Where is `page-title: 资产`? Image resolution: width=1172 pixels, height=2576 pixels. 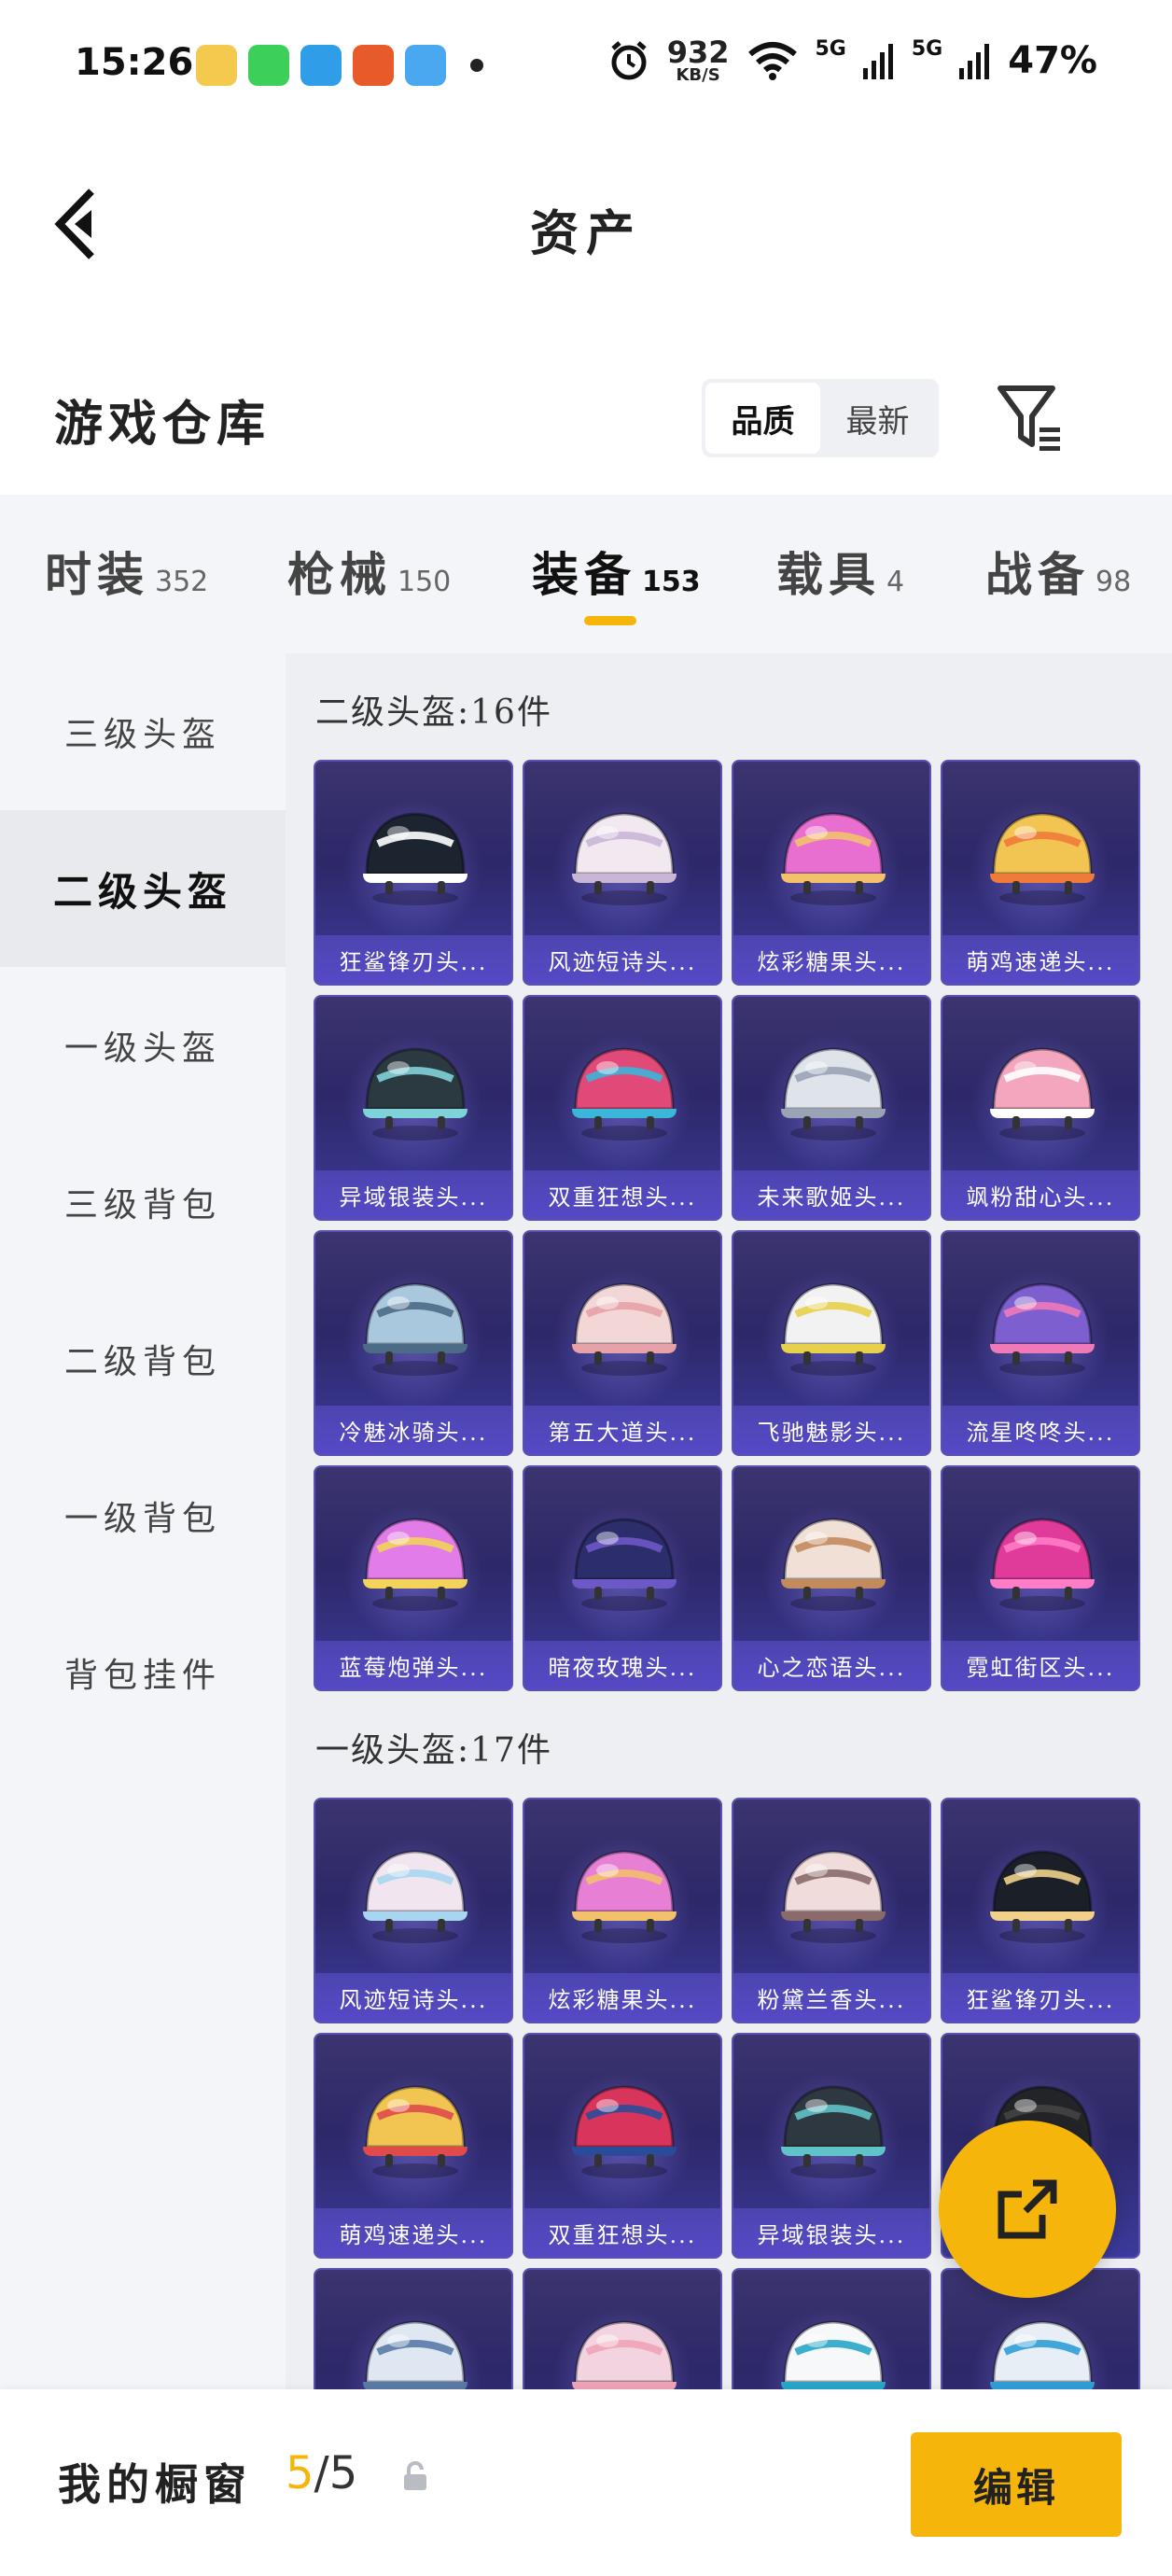
page-title: 资产 is located at coordinates (585, 233).